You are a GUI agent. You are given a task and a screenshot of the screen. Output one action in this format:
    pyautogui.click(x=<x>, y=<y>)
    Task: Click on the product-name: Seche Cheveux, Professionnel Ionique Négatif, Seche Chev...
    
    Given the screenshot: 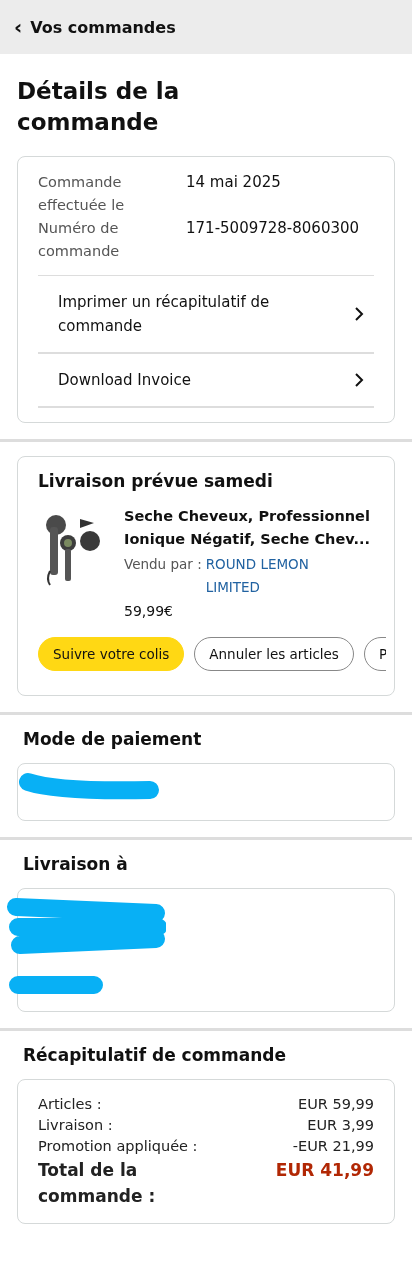 What is the action you would take?
    pyautogui.click(x=249, y=528)
    